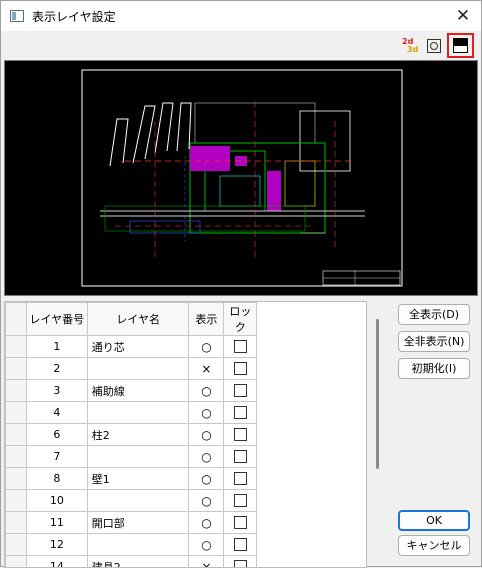  I want to click on hide-all-button: 全非表示(N), so click(434, 341).